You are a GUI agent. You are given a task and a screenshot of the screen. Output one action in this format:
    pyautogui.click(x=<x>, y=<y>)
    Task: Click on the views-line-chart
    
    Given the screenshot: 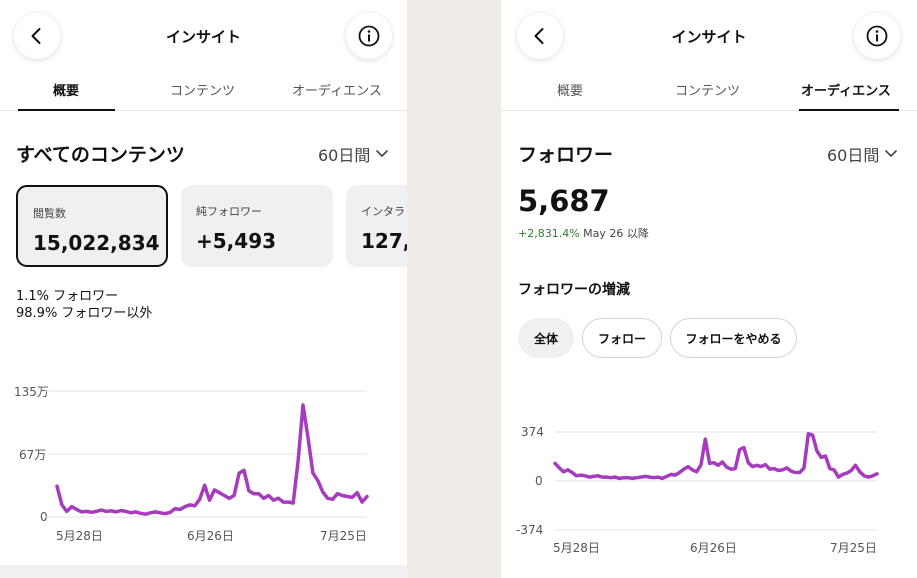 What is the action you would take?
    pyautogui.click(x=207, y=454)
    